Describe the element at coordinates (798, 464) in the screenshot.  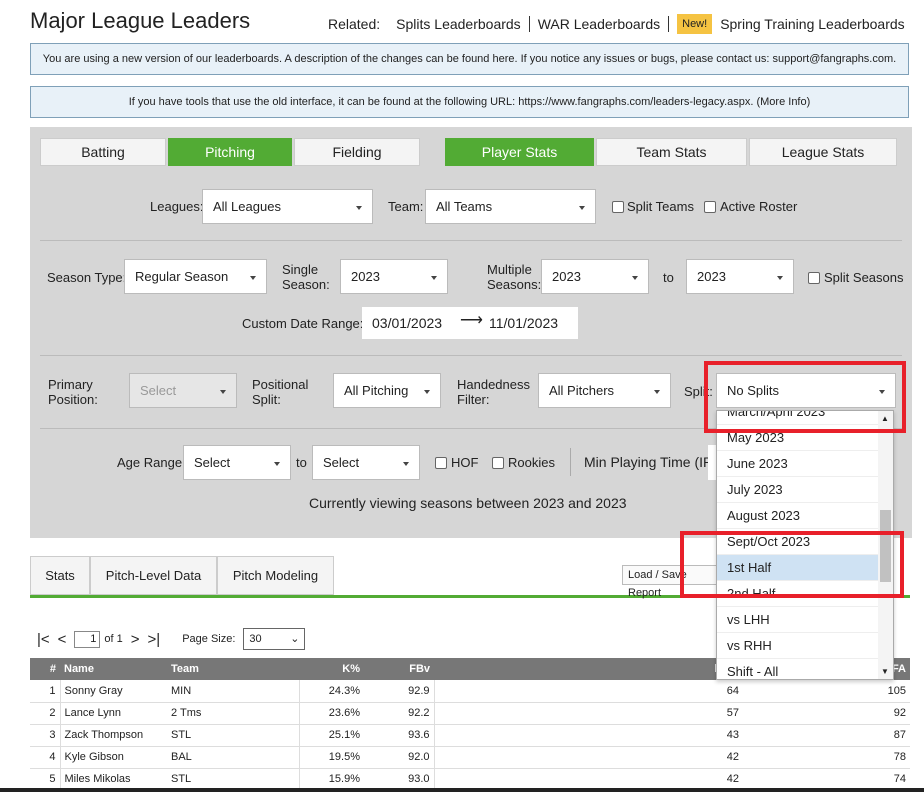
I see `split-option: June 2023` at that location.